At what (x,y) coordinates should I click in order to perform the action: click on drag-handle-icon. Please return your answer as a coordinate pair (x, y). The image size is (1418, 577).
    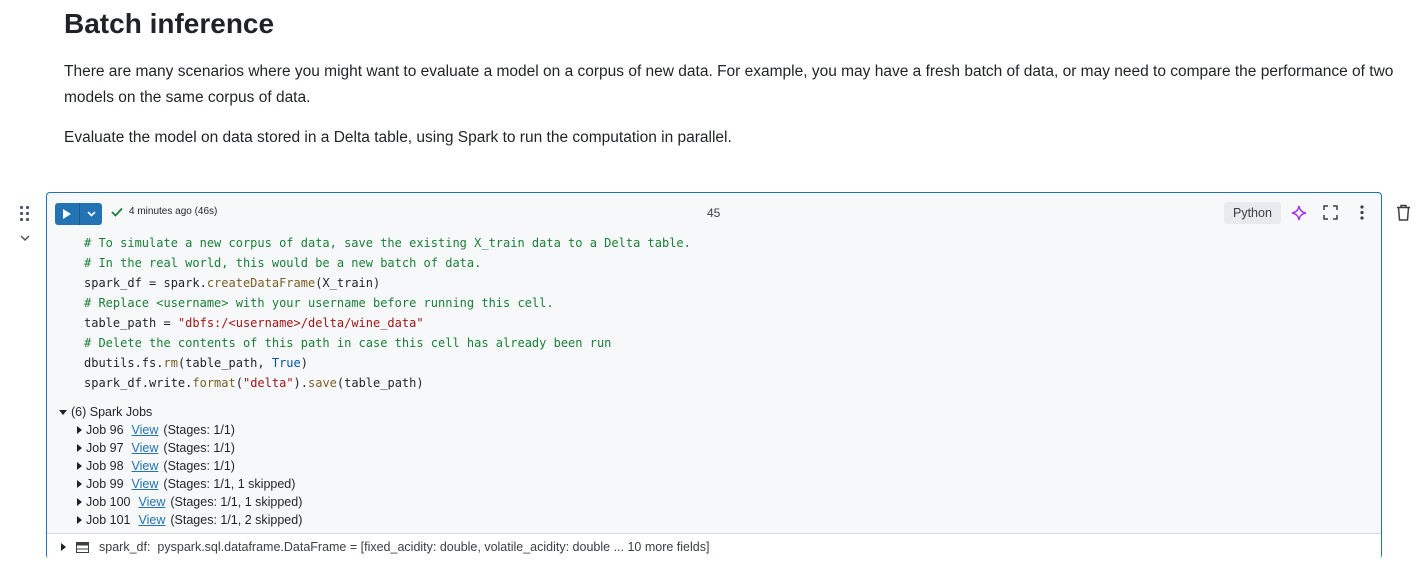
    Looking at the image, I should click on (25, 214).